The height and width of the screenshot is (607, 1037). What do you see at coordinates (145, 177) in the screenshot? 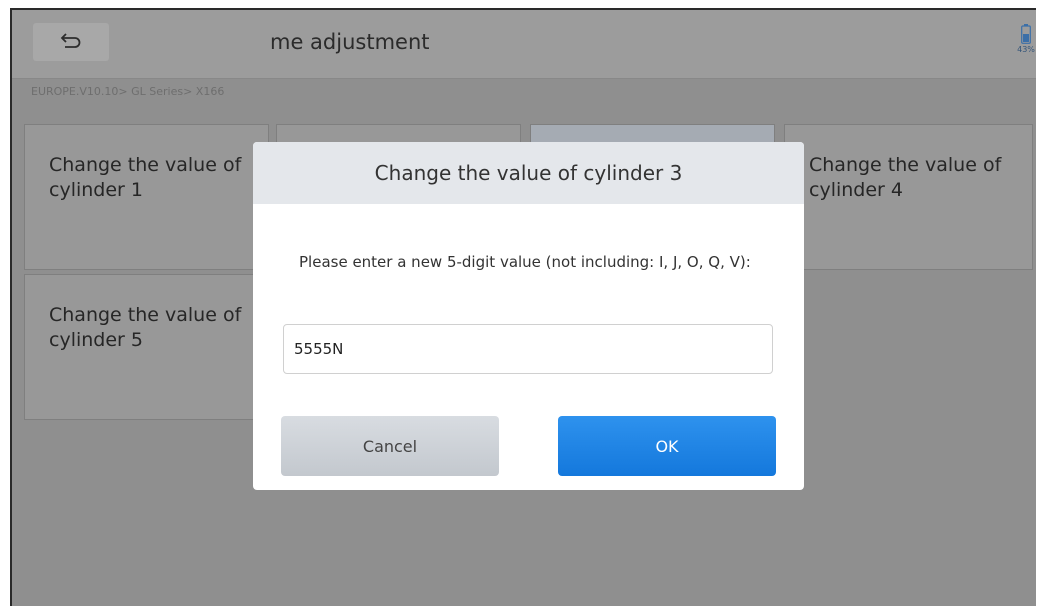
I see `tile-label: Change the value of cylinder 1` at bounding box center [145, 177].